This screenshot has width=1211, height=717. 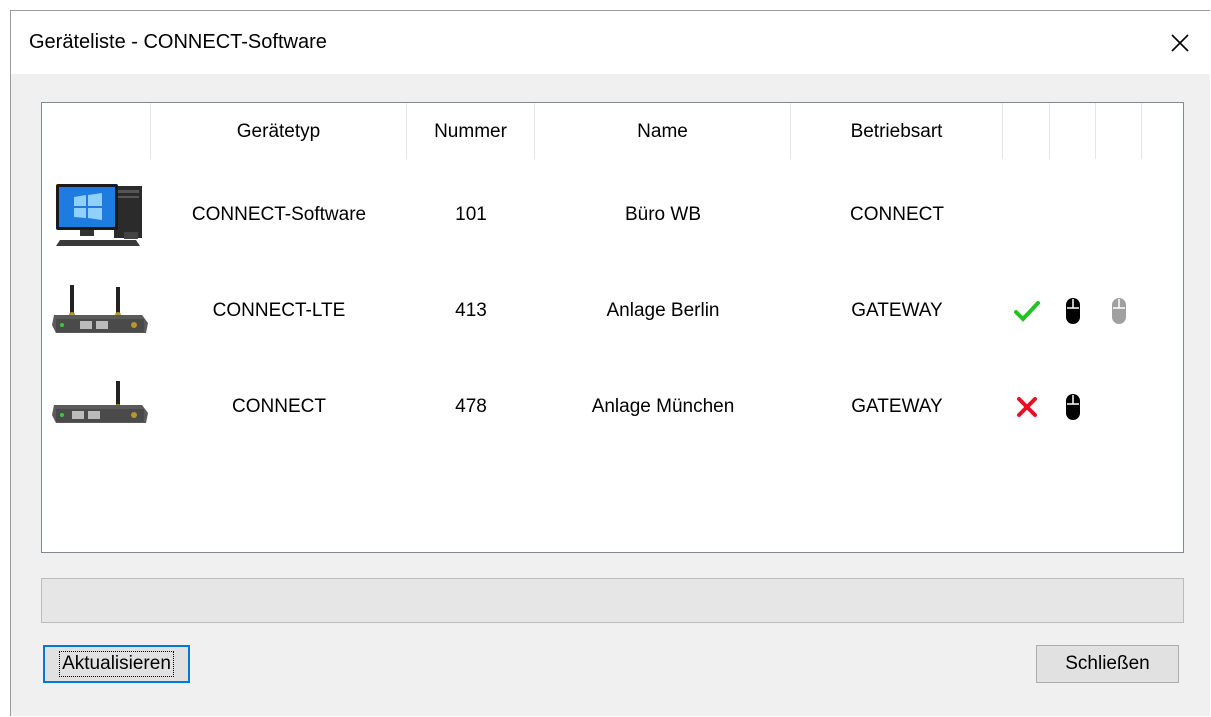 I want to click on column-header-geraetetyp: Gerätetyp, so click(x=279, y=131).